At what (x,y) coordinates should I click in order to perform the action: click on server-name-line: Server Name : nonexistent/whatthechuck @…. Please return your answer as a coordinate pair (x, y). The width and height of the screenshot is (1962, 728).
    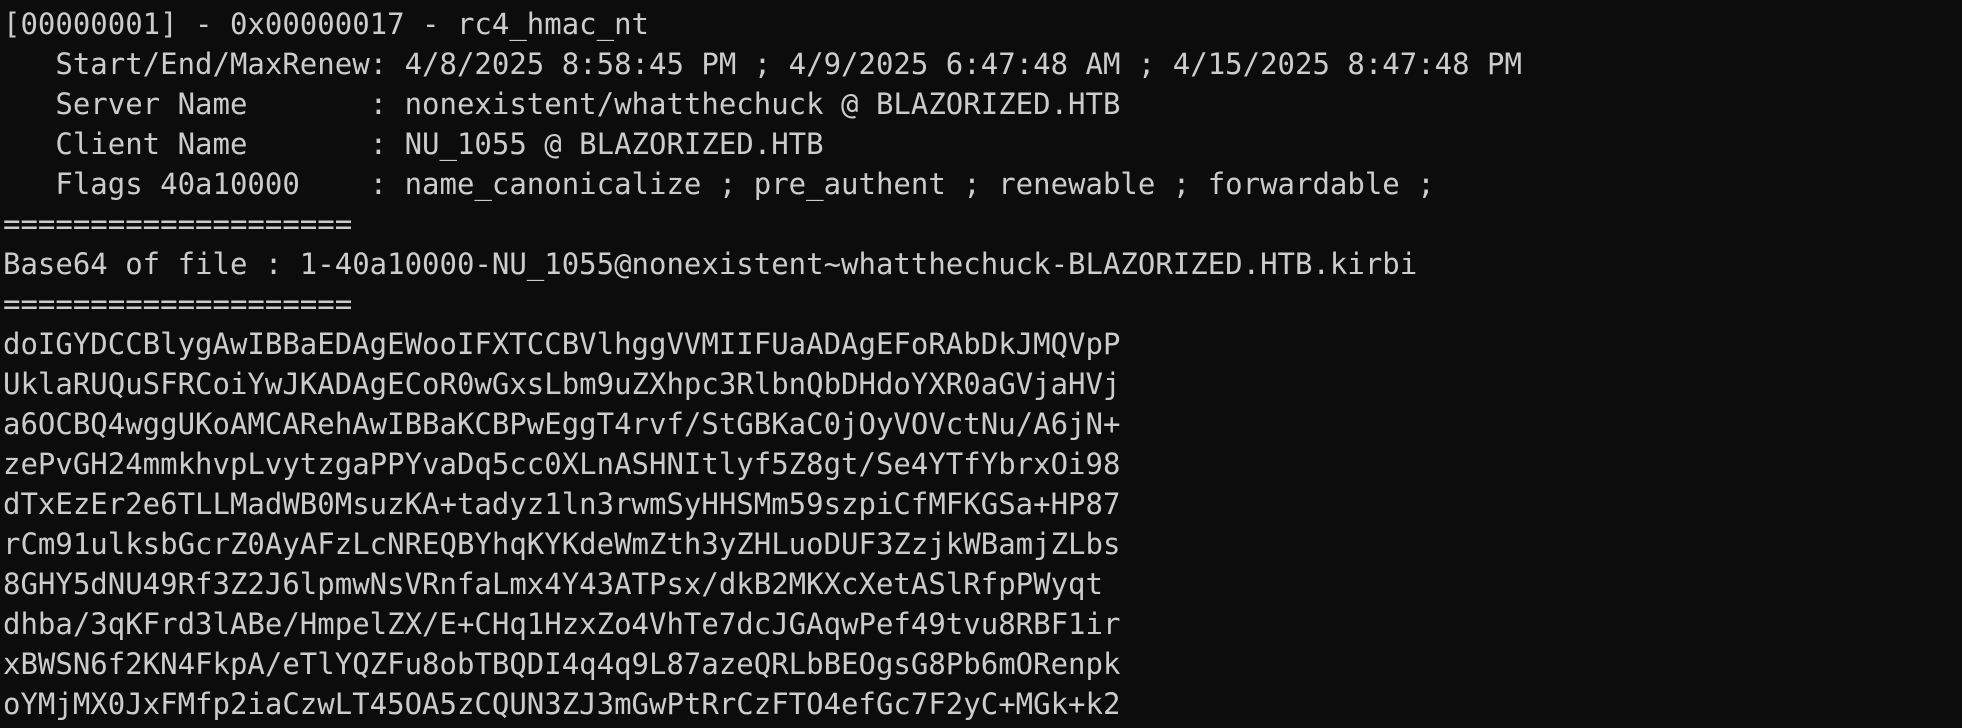
    Looking at the image, I should click on (562, 104).